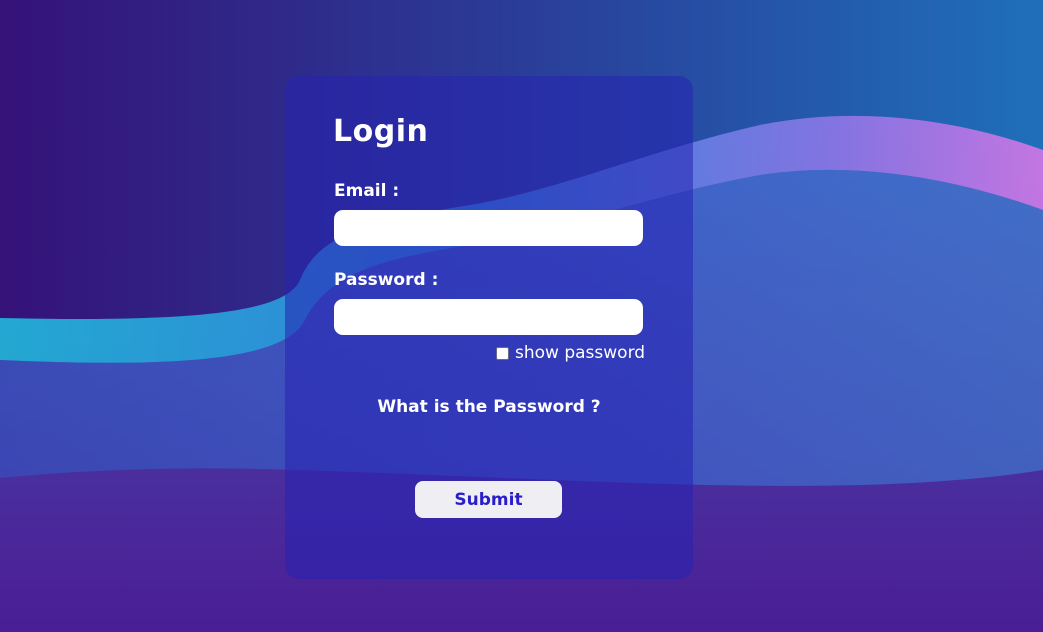 The width and height of the screenshot is (1043, 632). I want to click on what-is-password-link: What is the Password ?, so click(489, 407).